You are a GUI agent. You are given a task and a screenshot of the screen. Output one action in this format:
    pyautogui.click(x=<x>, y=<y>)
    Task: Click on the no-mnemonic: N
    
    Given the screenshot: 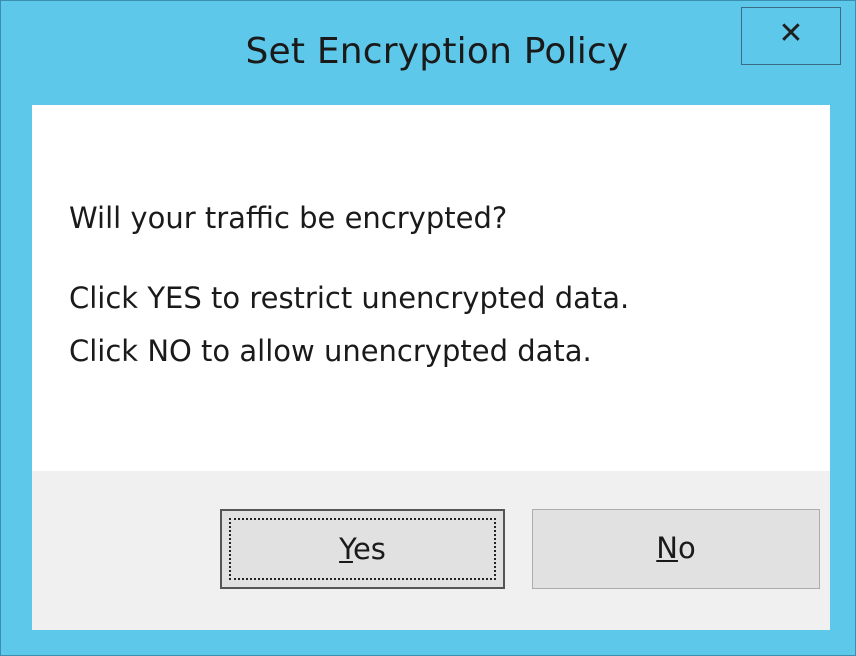 What is the action you would take?
    pyautogui.click(x=667, y=548)
    